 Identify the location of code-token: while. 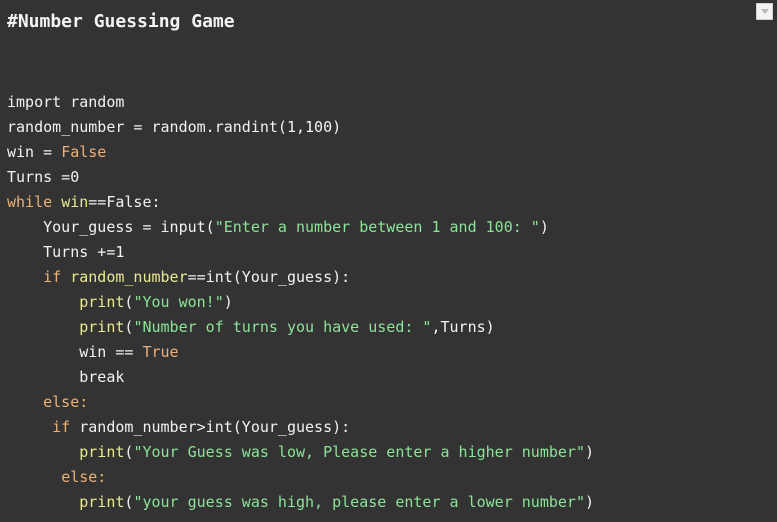
(30, 202).